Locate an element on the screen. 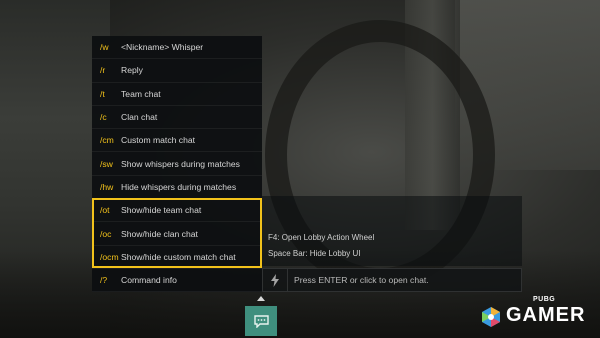 The width and height of the screenshot is (600, 338). command-row-reply: /r Reply is located at coordinates (177, 71).